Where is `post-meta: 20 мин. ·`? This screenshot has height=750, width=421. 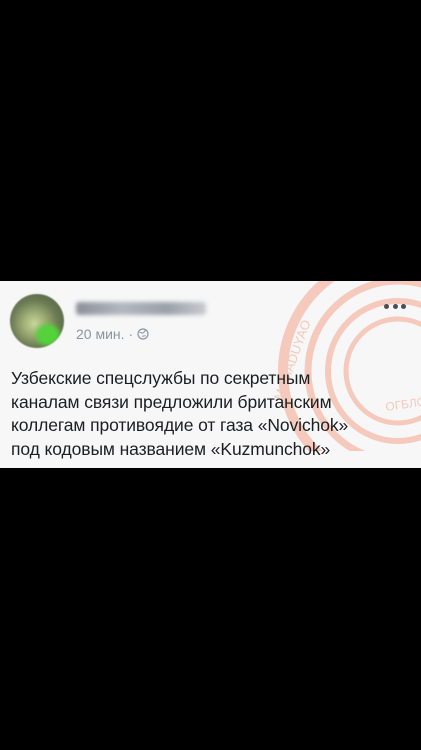 post-meta: 20 мин. · is located at coordinates (112, 334).